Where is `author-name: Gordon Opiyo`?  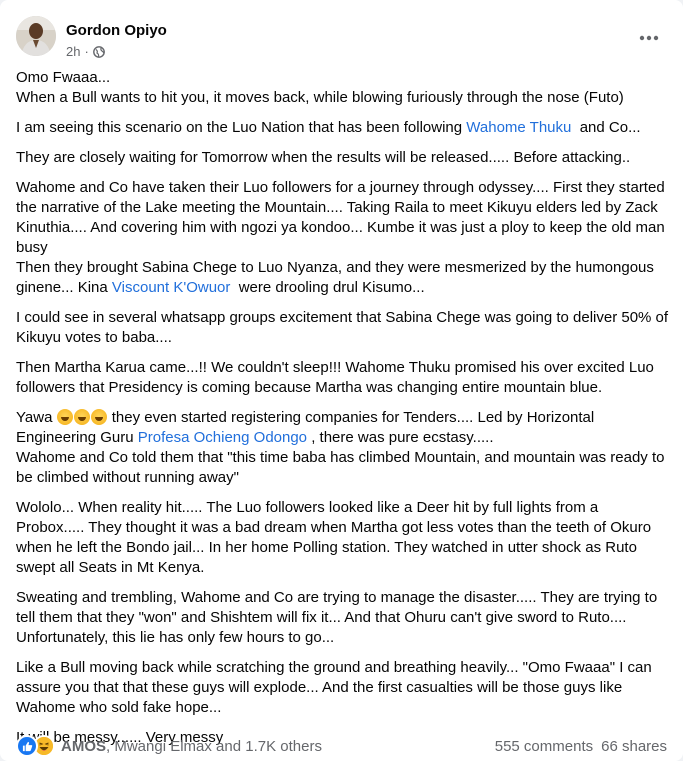 author-name: Gordon Opiyo is located at coordinates (116, 30).